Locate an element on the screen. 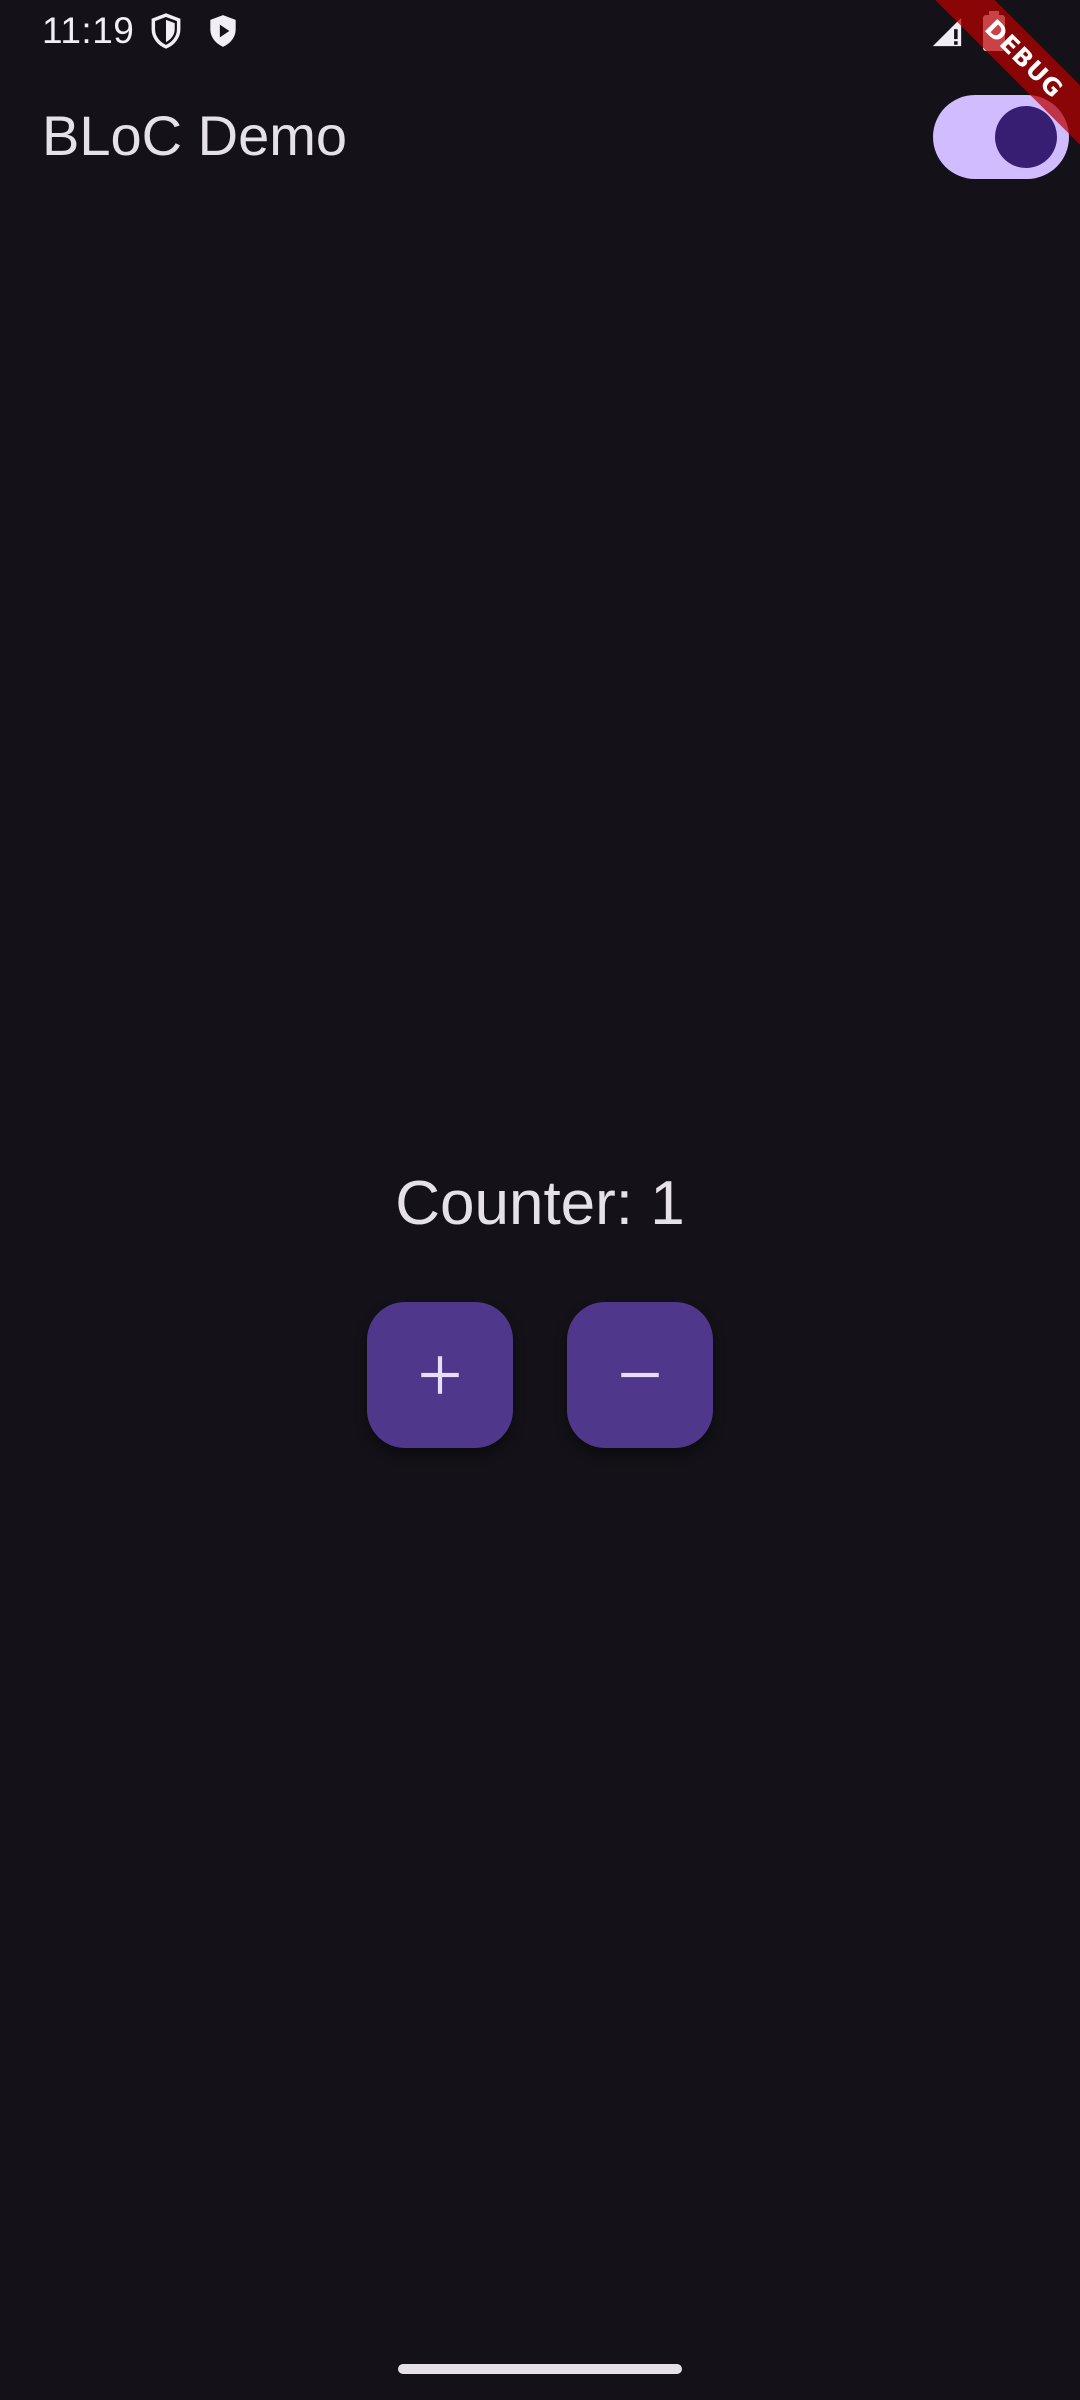 The height and width of the screenshot is (2400, 1080). decrement-button is located at coordinates (640, 1375).